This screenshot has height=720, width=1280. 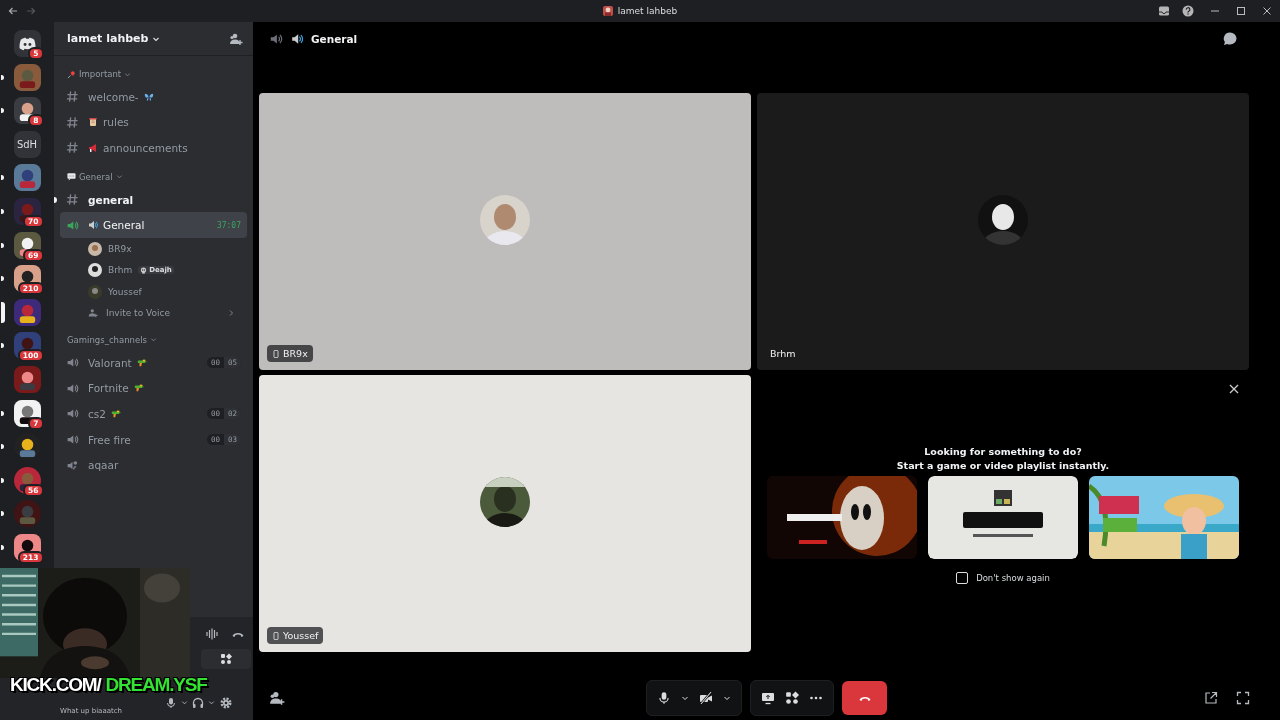 What do you see at coordinates (124, 225) in the screenshot?
I see `channel-name: General` at bounding box center [124, 225].